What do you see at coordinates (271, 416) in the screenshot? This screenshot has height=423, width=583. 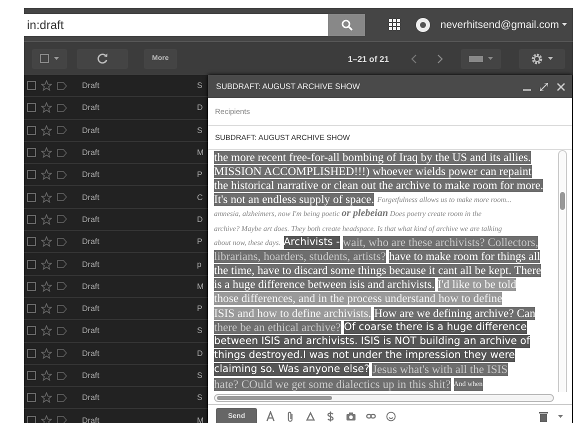 I see `text-format-icon` at bounding box center [271, 416].